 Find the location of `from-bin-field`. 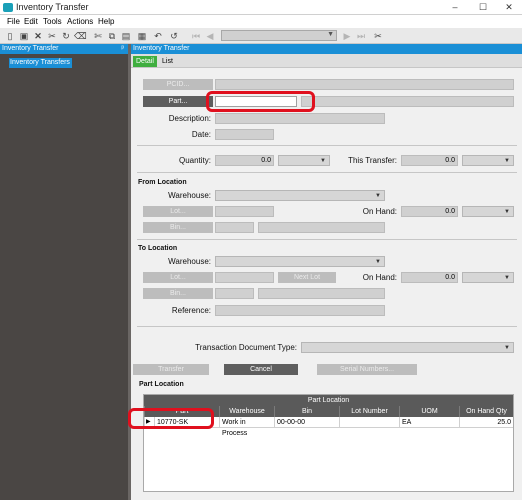

from-bin-field is located at coordinates (234, 227).